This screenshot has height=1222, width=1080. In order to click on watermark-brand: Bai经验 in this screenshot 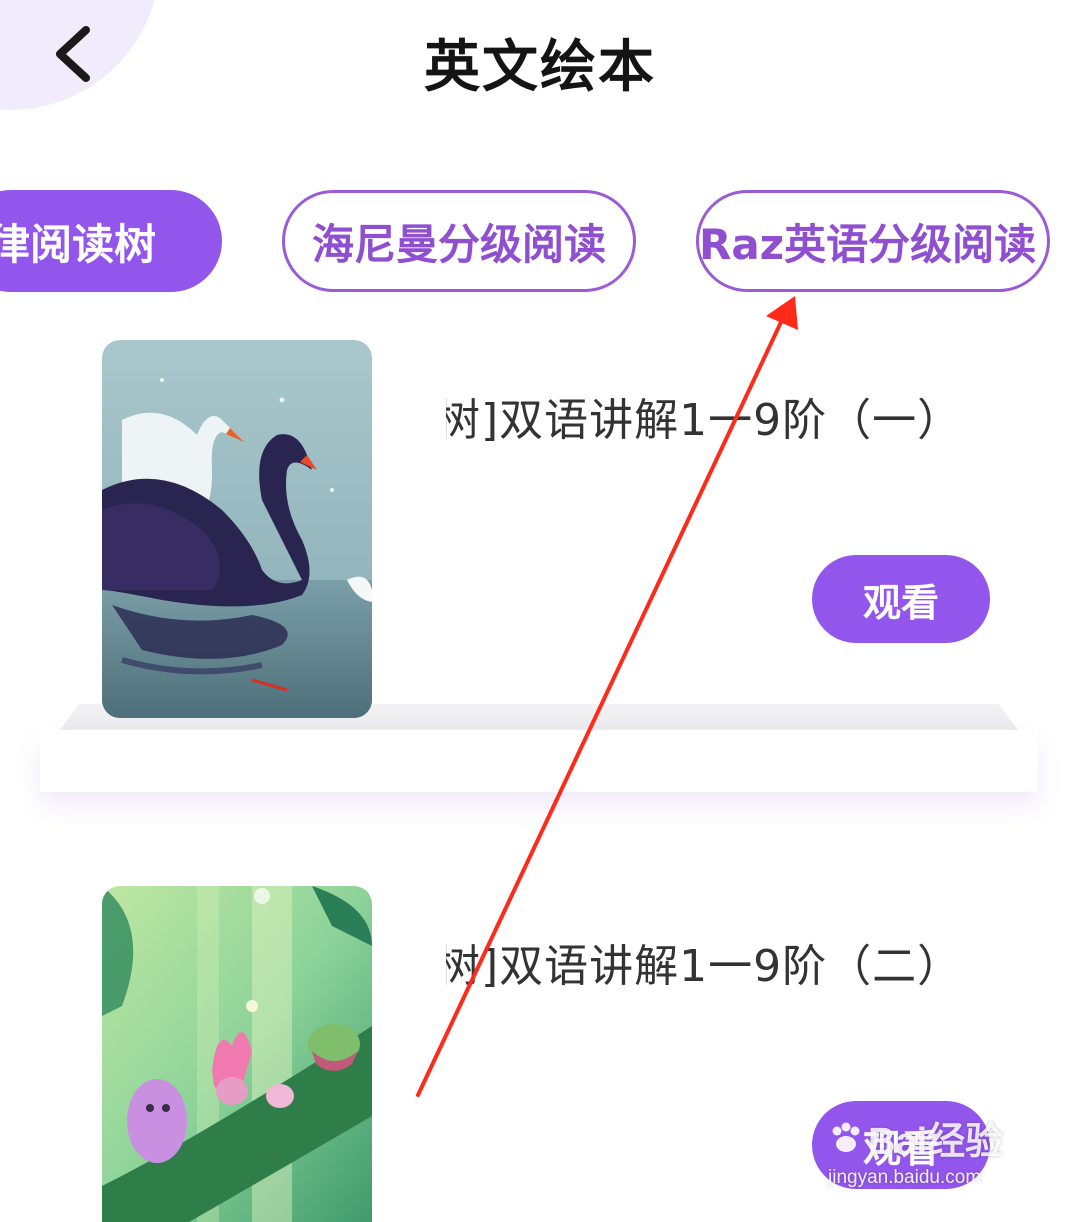, I will do `click(936, 1142)`.